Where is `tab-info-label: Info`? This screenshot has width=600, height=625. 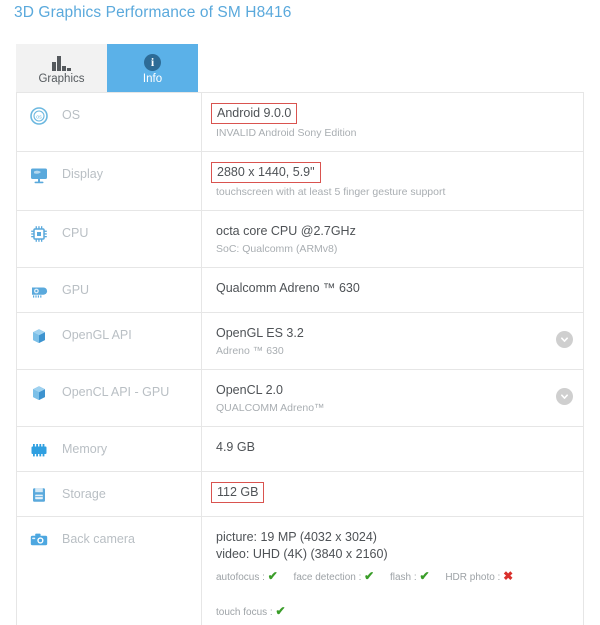 tab-info-label: Info is located at coordinates (152, 78).